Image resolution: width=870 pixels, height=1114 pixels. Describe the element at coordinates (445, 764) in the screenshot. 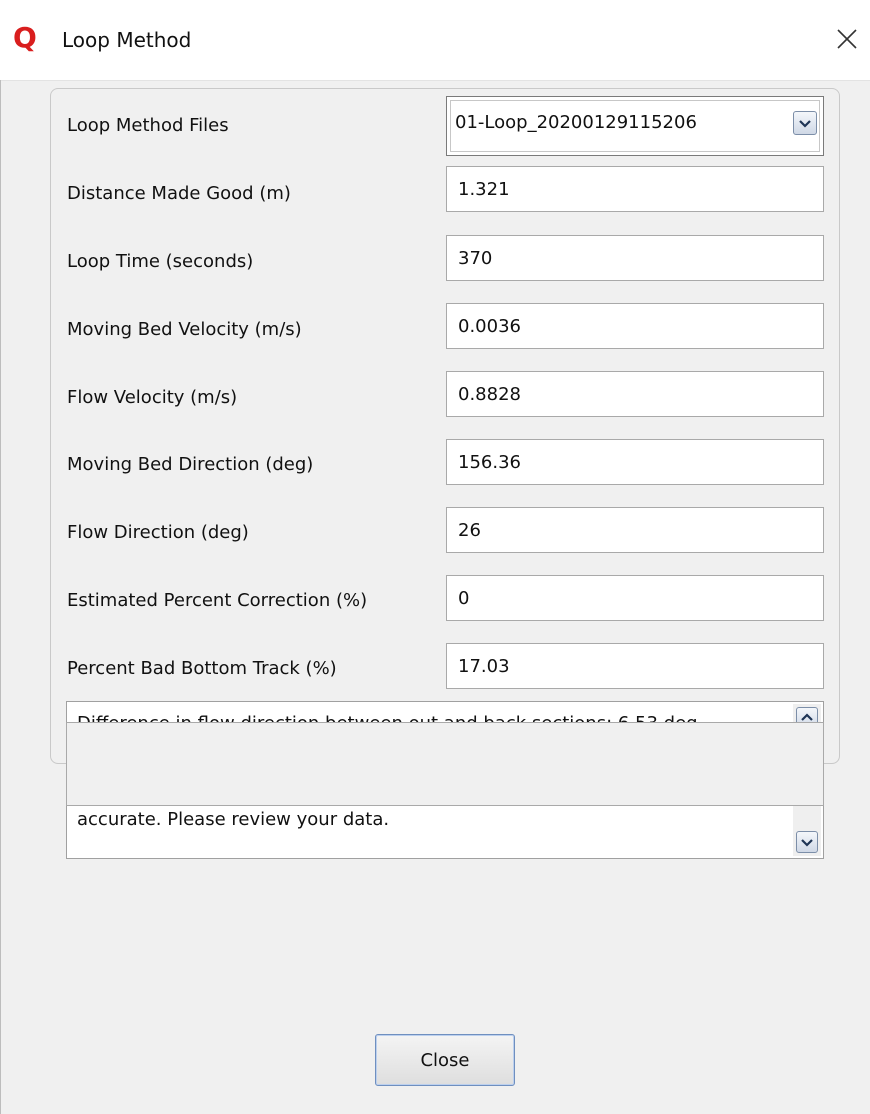

I see `recommendation-box` at that location.